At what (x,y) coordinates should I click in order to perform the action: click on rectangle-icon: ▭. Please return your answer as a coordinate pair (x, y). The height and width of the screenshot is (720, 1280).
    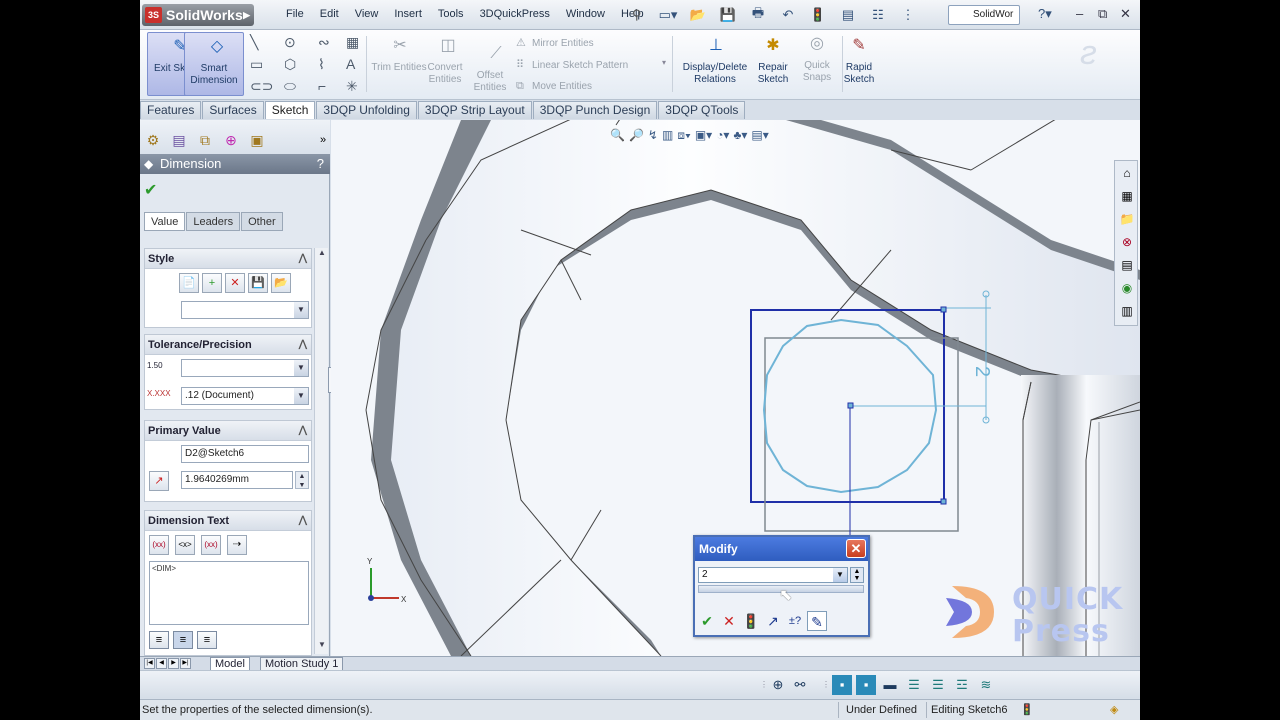
    Looking at the image, I should click on (256, 64).